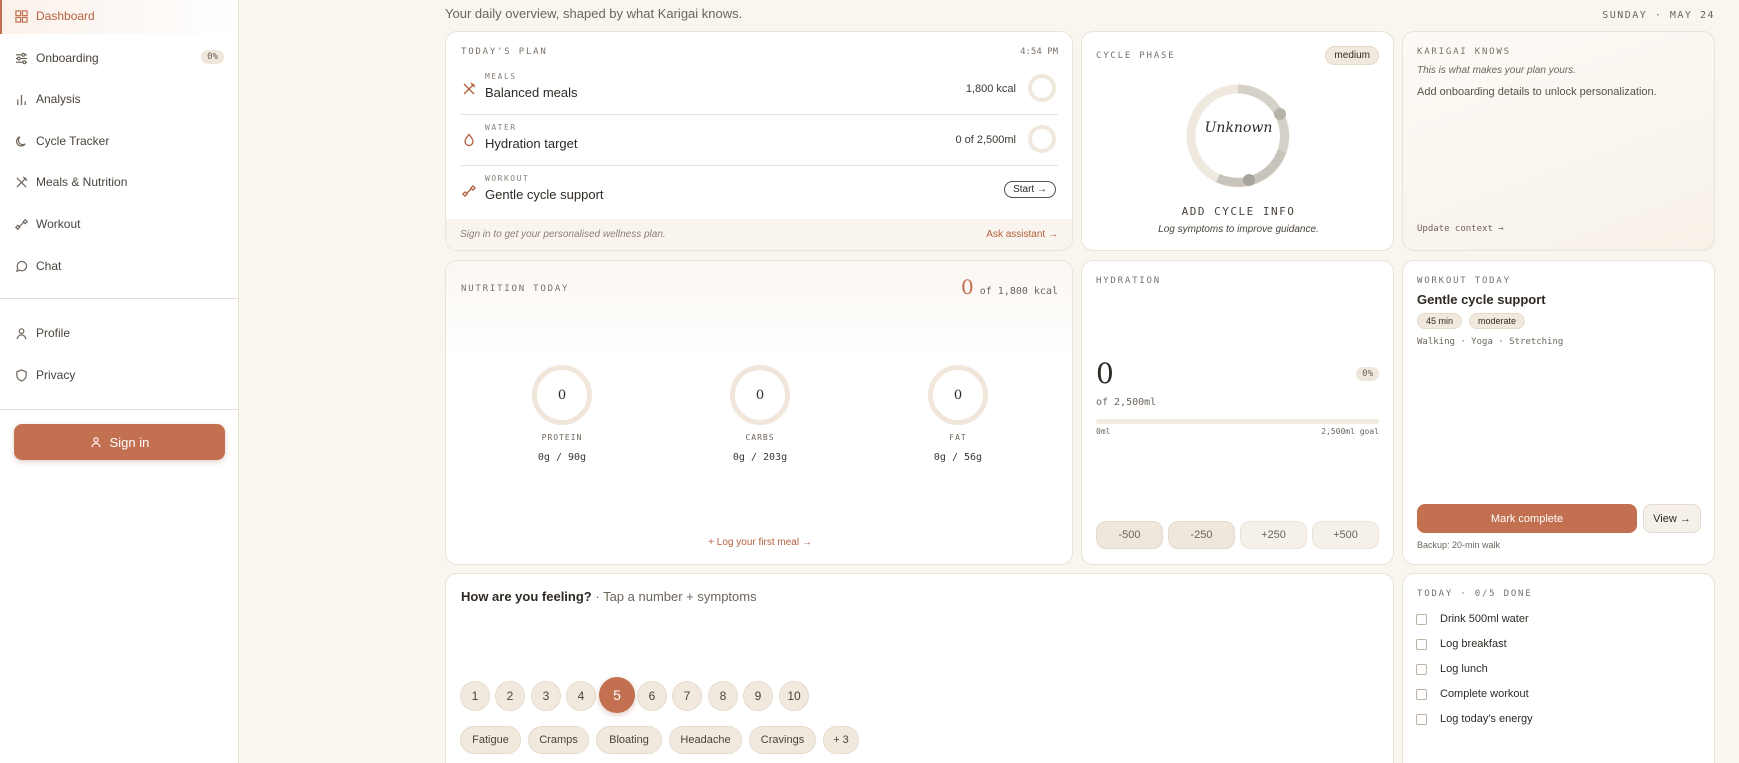 Image resolution: width=1739 pixels, height=763 pixels. I want to click on workout-activities: Walking · Yoga · Stretching, so click(1490, 342).